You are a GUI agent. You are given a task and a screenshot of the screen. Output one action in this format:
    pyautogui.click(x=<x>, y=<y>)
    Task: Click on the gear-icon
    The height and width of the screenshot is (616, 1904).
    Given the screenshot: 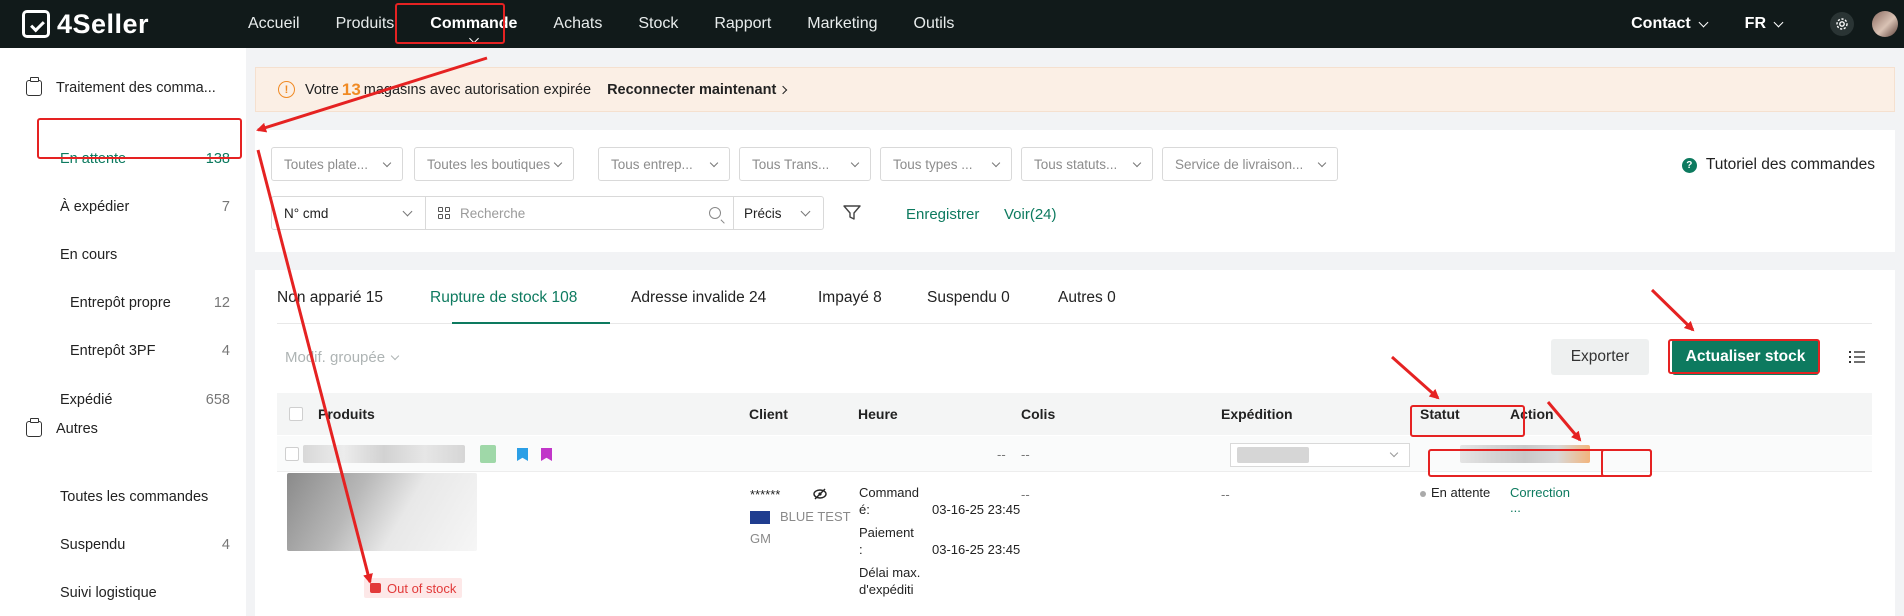 What is the action you would take?
    pyautogui.click(x=1842, y=24)
    